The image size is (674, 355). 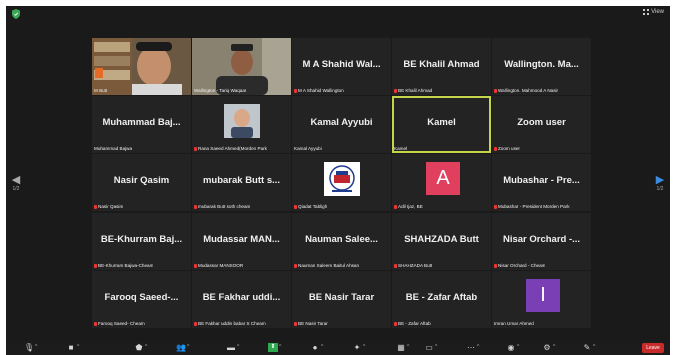 I want to click on participant-video, so click(x=241, y=66).